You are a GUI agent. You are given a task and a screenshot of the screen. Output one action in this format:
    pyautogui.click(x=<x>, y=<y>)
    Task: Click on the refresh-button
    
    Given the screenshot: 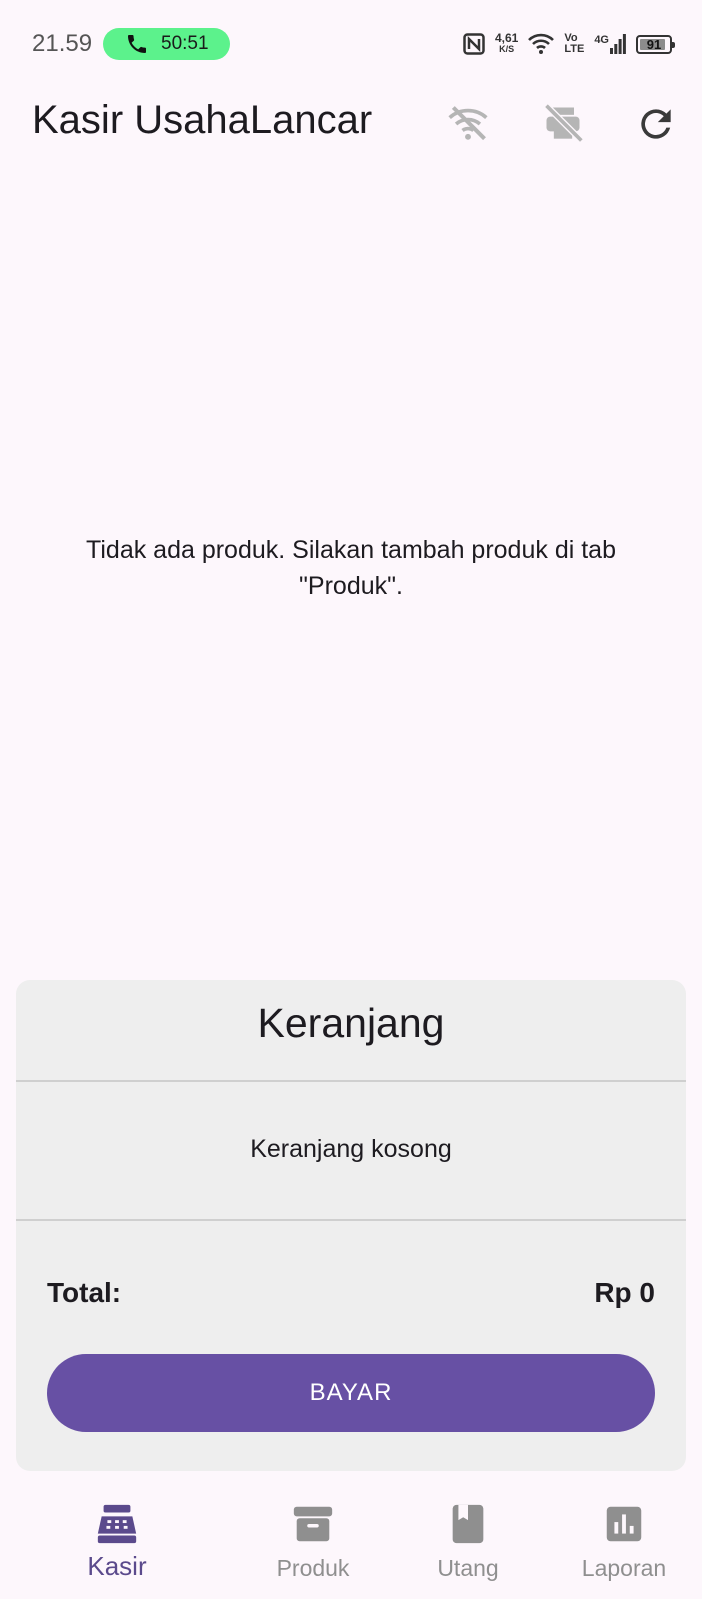 What is the action you would take?
    pyautogui.click(x=656, y=124)
    